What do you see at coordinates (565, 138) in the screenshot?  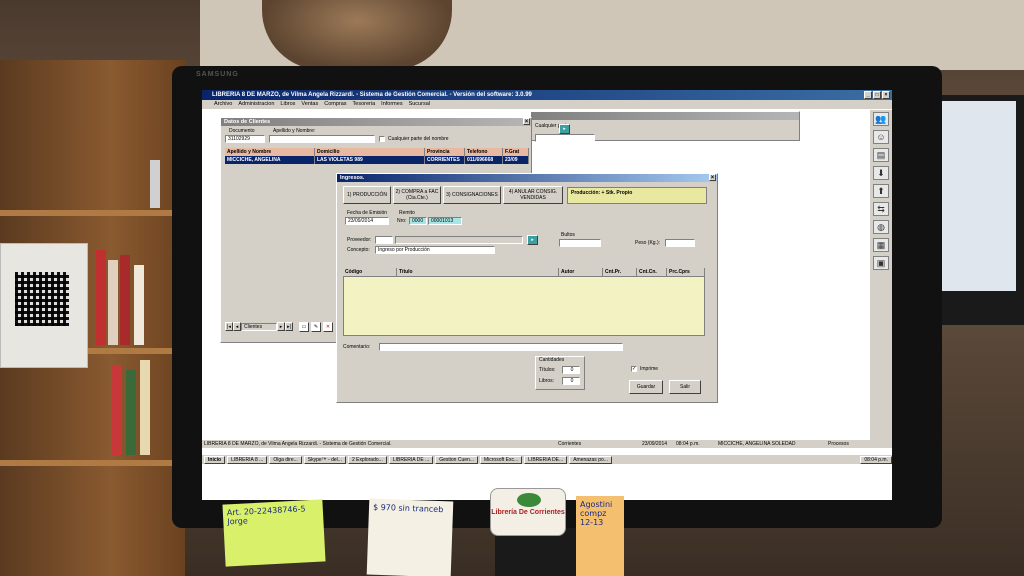 I see `background-dropdown` at bounding box center [565, 138].